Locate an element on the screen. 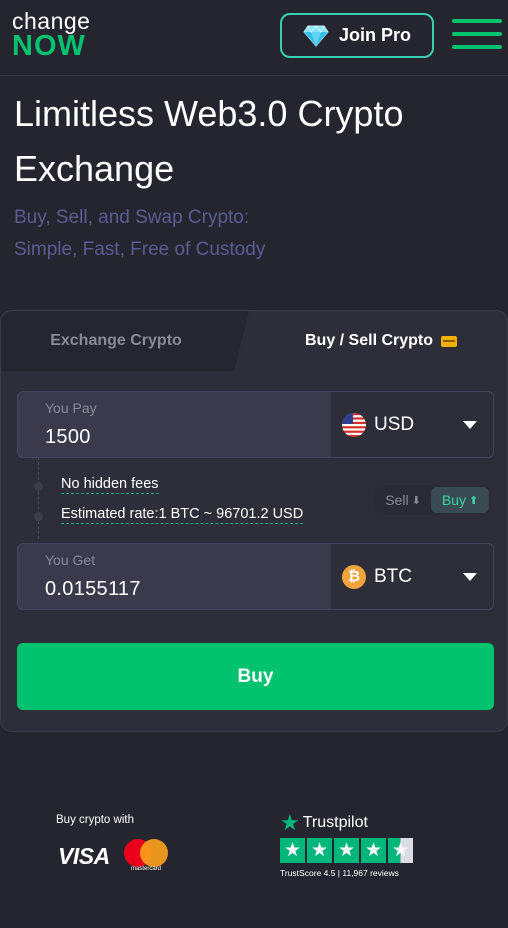  buy-toggle-label: Buy is located at coordinates (453, 500).